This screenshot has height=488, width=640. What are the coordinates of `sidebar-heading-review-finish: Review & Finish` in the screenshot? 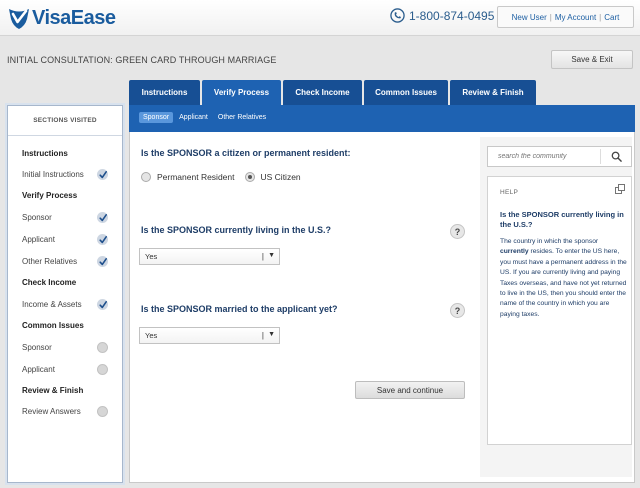 It's located at (65, 390).